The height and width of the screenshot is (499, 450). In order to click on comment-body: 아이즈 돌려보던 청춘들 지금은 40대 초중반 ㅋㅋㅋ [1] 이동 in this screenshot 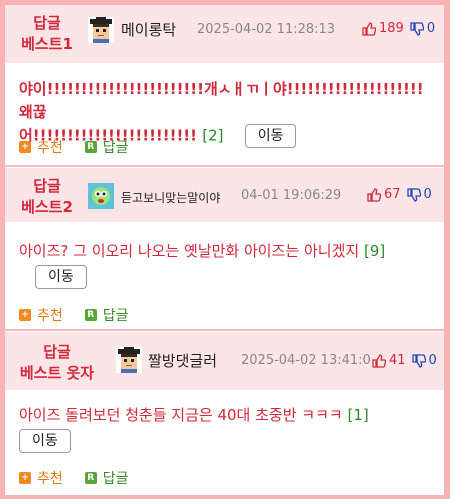, I will do `click(226, 428)`.